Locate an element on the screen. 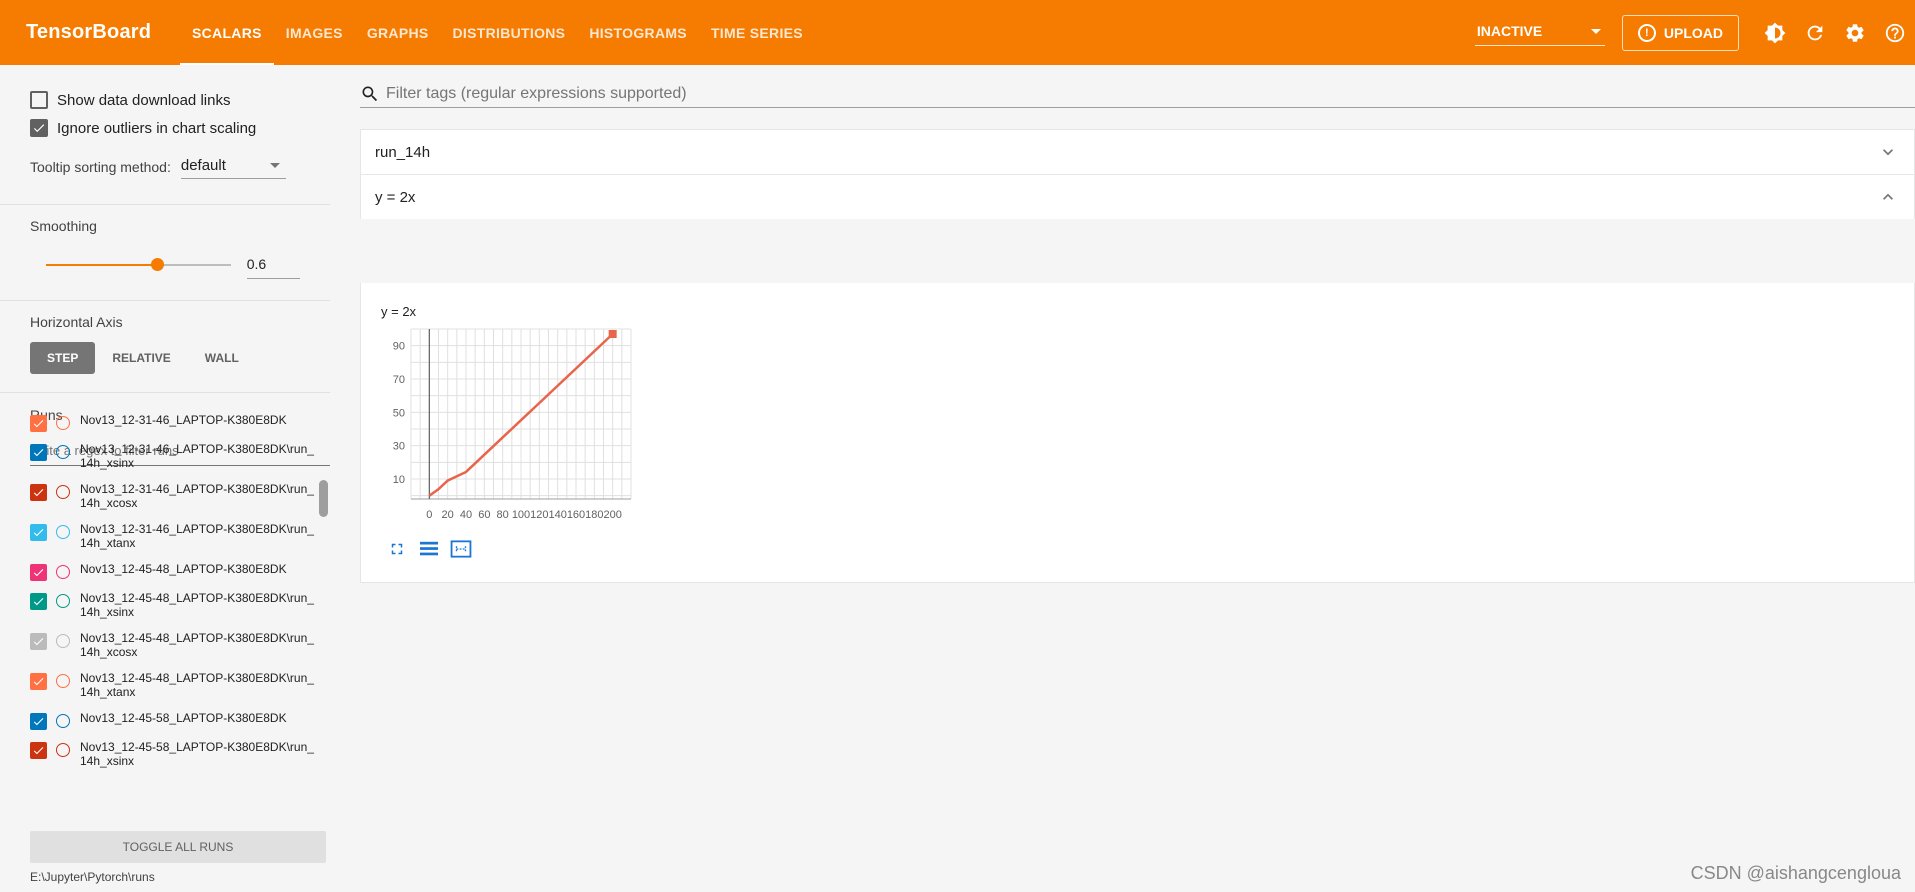 The width and height of the screenshot is (1915, 892). x-tick-label: 40 is located at coordinates (466, 515).